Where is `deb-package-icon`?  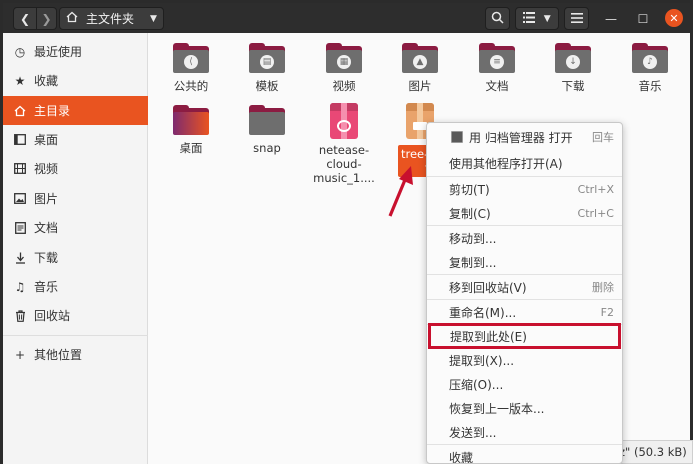 deb-package-icon is located at coordinates (344, 121).